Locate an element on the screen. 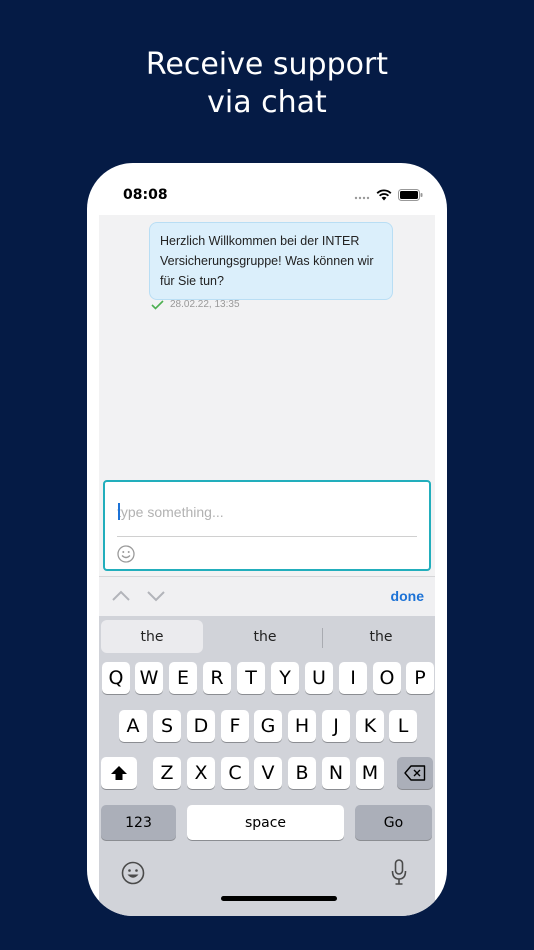  backspace-icon is located at coordinates (415, 773).